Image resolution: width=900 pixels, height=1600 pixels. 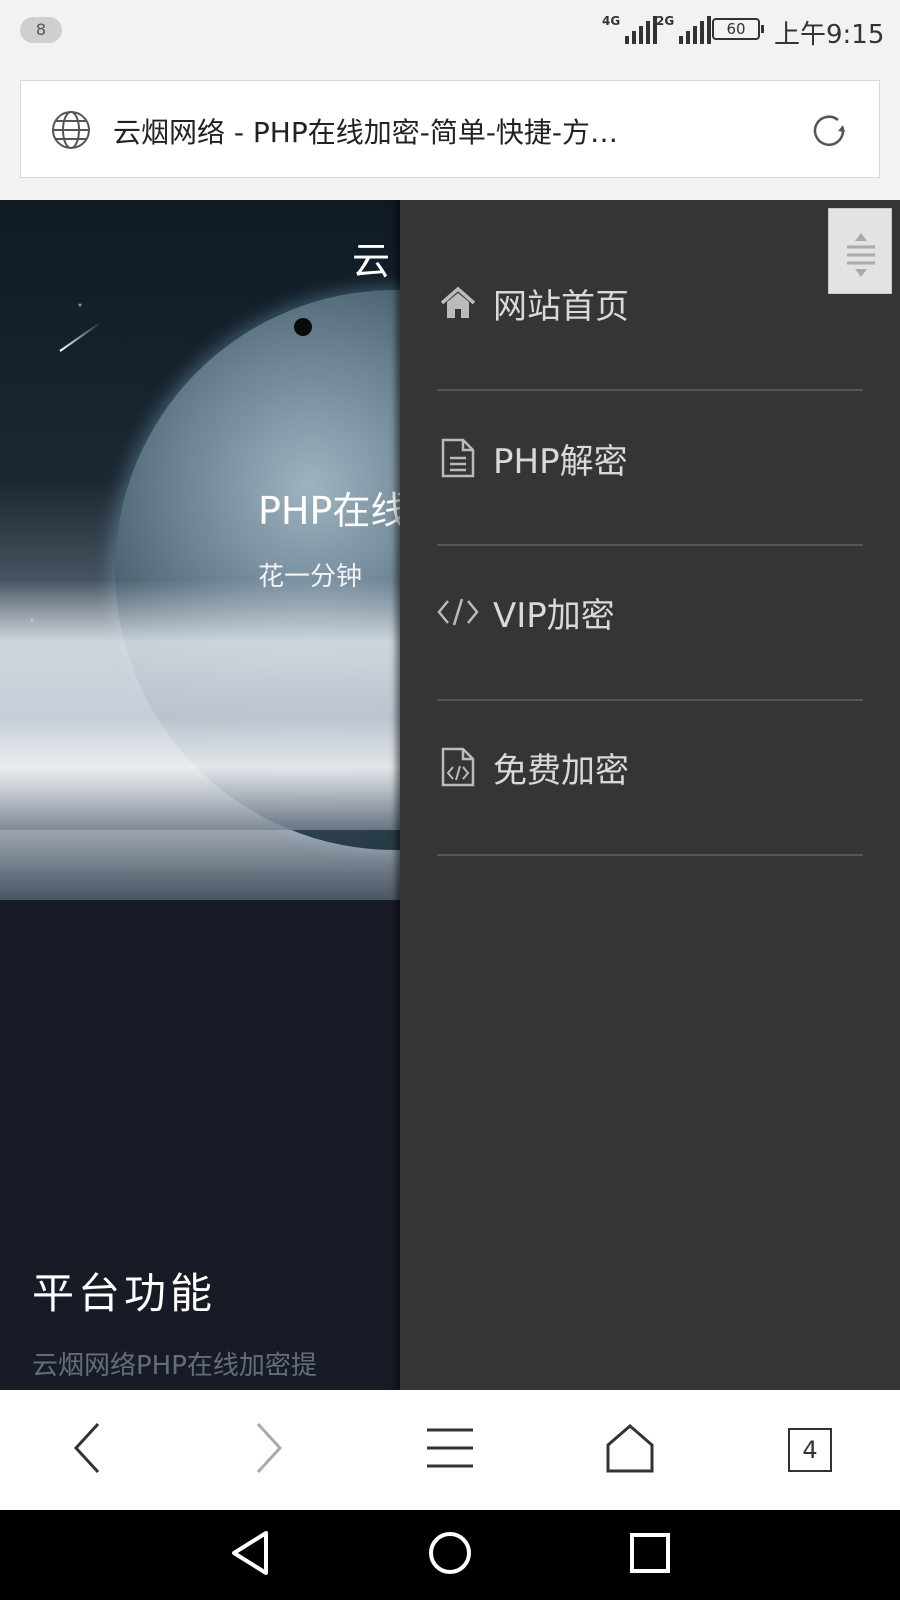 I want to click on home-button, so click(x=630, y=1450).